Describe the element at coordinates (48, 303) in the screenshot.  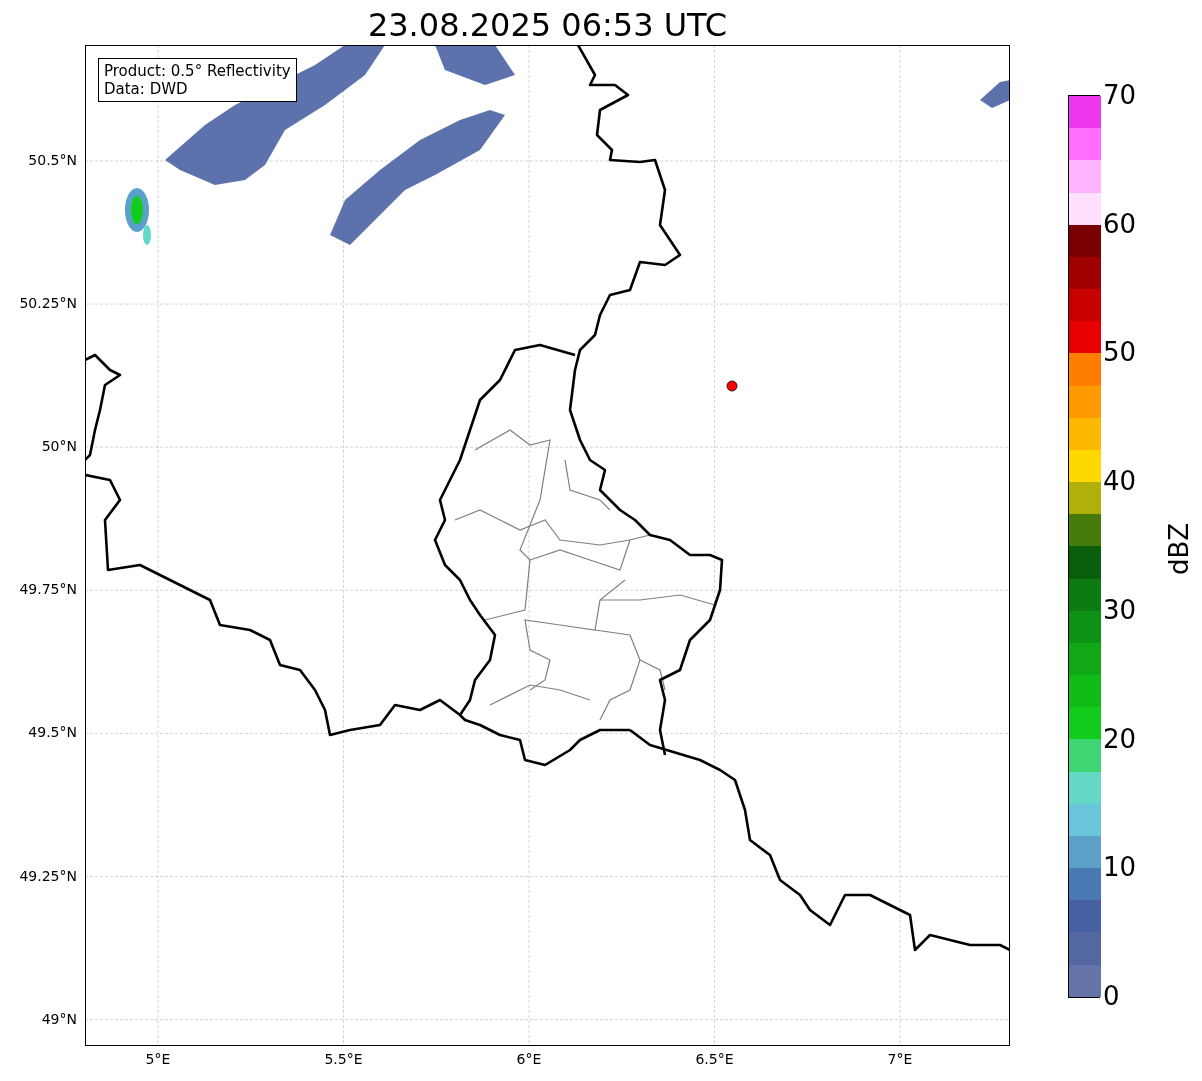
I see `latitude-label: 50.25°N` at that location.